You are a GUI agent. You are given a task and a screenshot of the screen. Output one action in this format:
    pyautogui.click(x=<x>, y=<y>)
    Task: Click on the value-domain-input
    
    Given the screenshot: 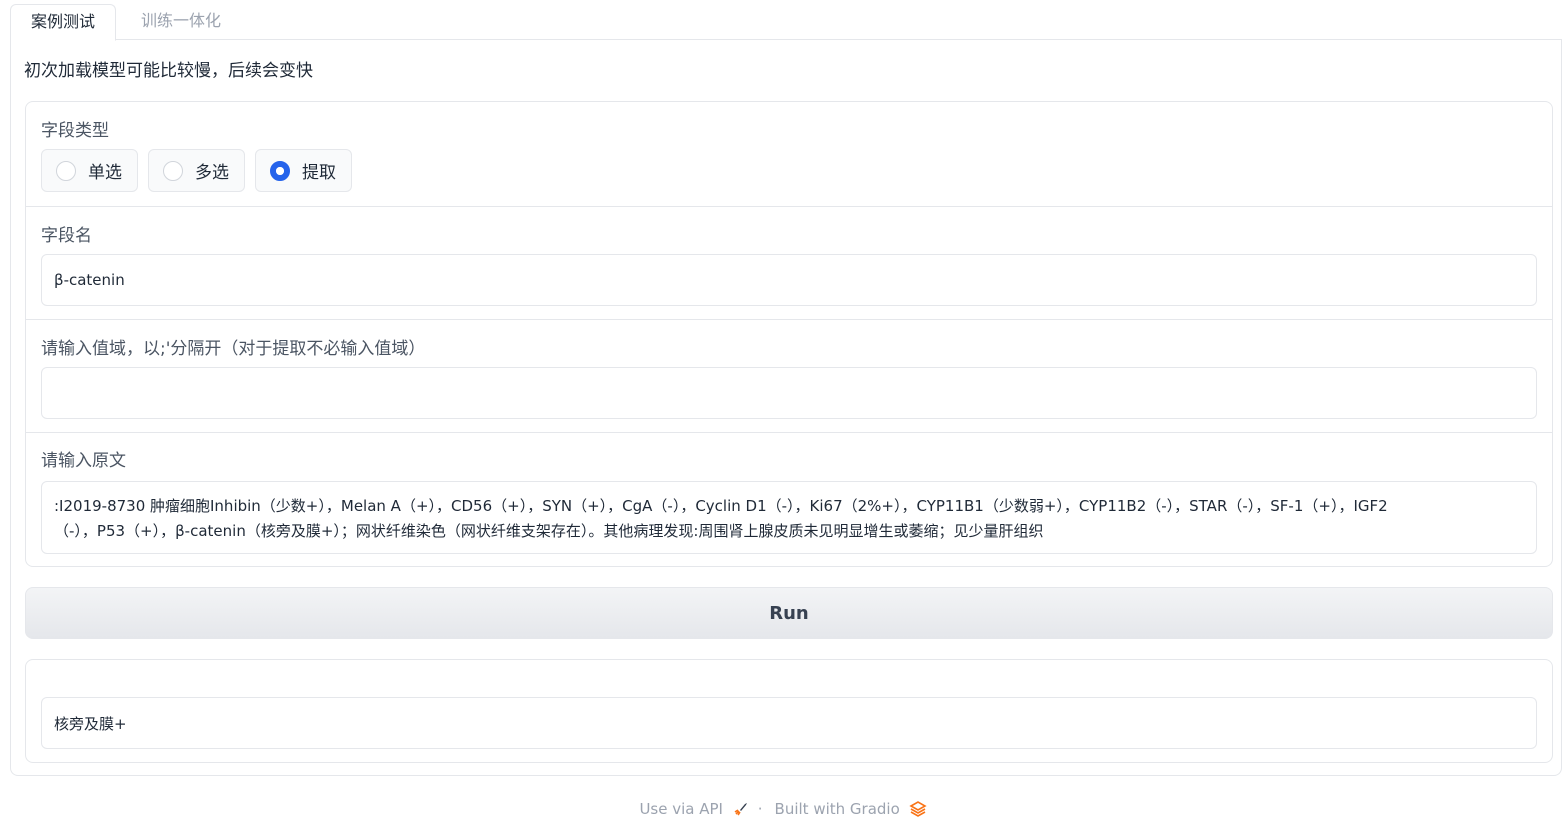 What is the action you would take?
    pyautogui.click(x=789, y=393)
    